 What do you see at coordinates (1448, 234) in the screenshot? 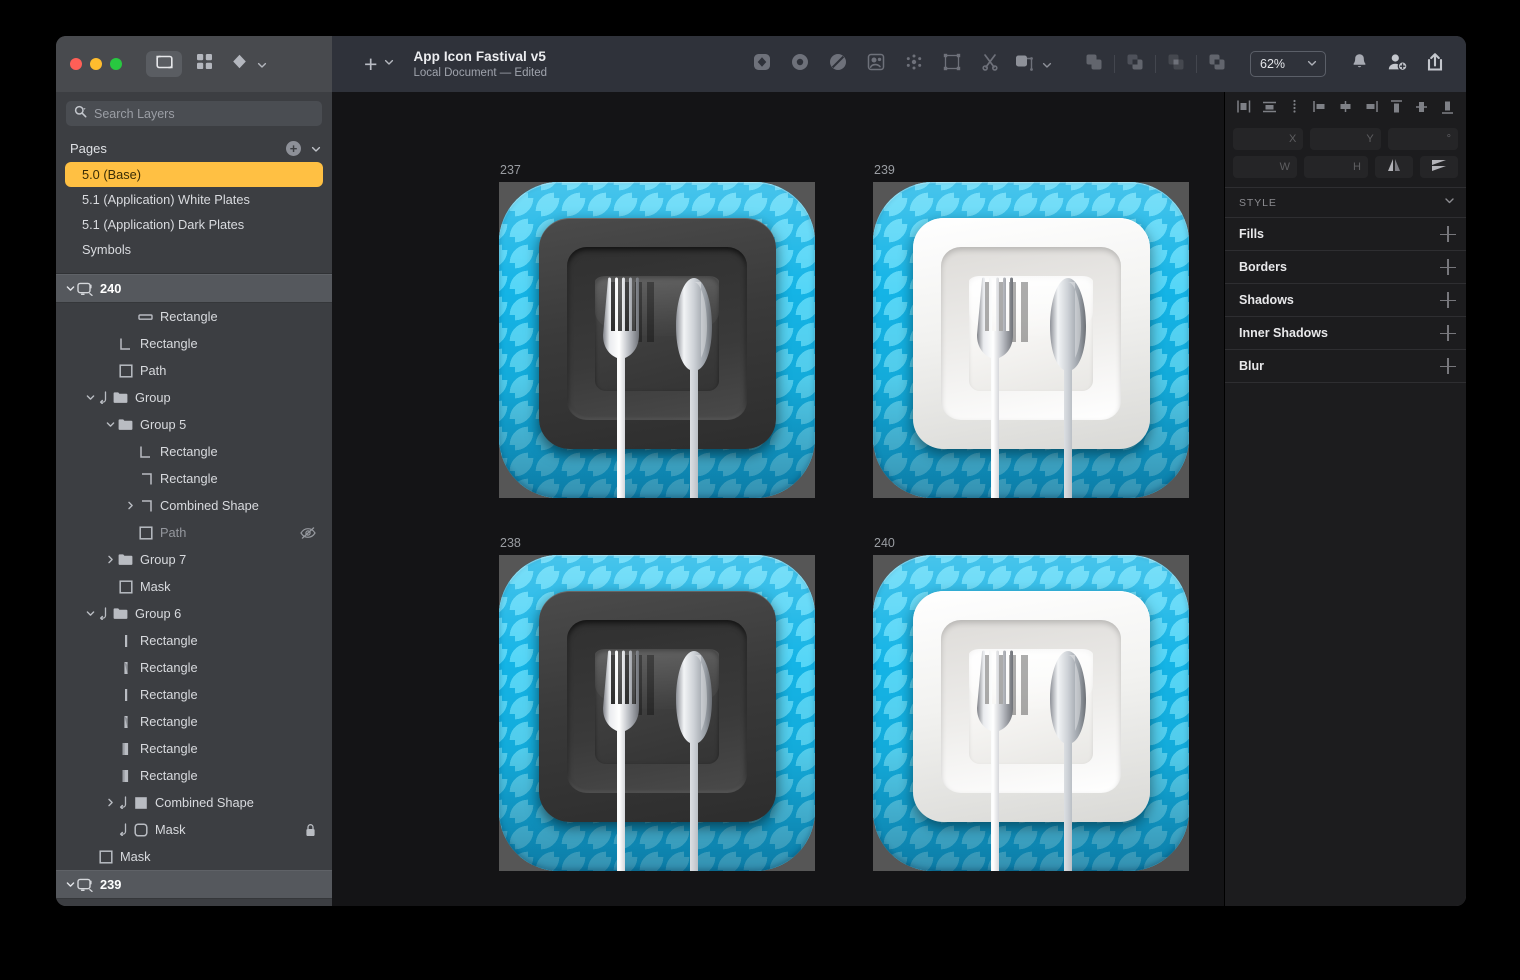
I see `add-fills-button` at bounding box center [1448, 234].